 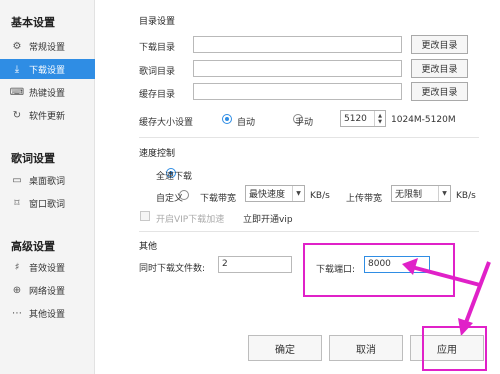 What do you see at coordinates (366, 348) in the screenshot?
I see `cancel-button: 取消` at bounding box center [366, 348].